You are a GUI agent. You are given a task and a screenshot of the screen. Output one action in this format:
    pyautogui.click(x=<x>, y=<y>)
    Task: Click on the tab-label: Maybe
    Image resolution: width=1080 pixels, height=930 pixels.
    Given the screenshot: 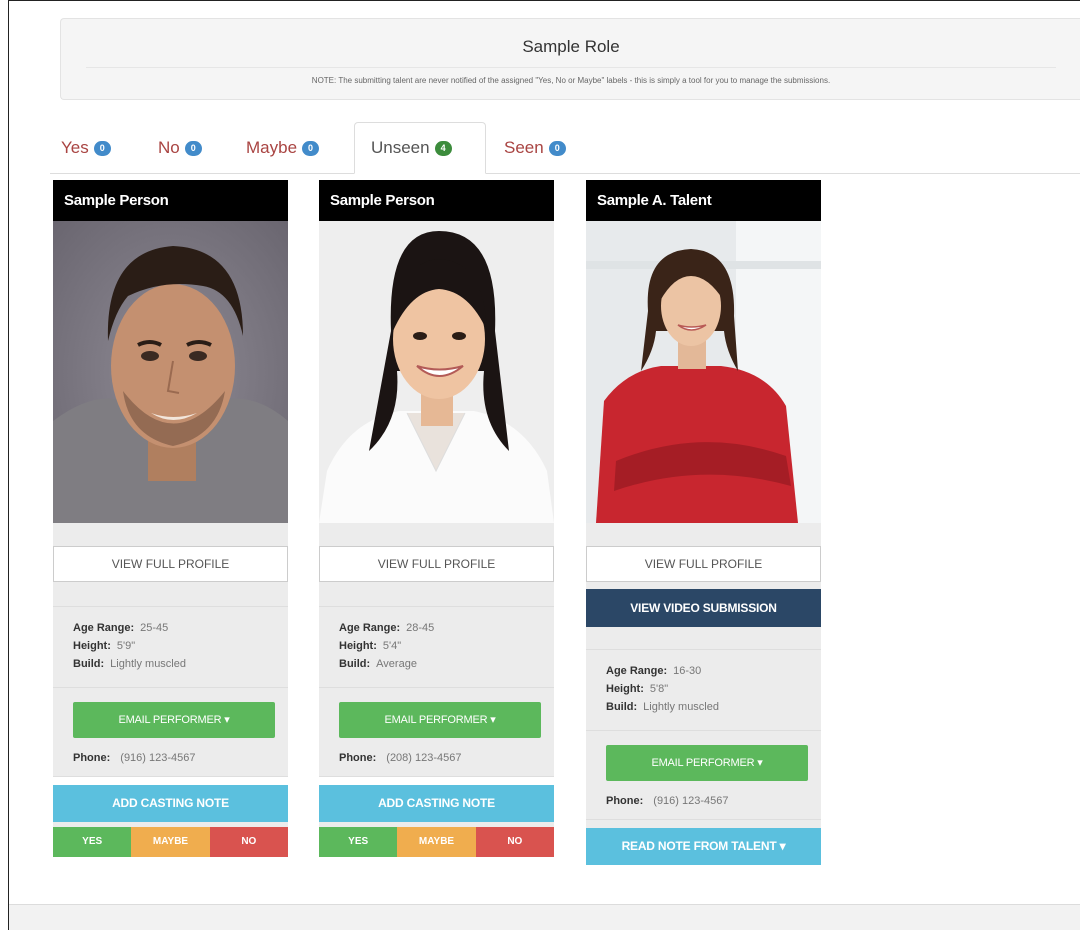 What is the action you would take?
    pyautogui.click(x=272, y=147)
    